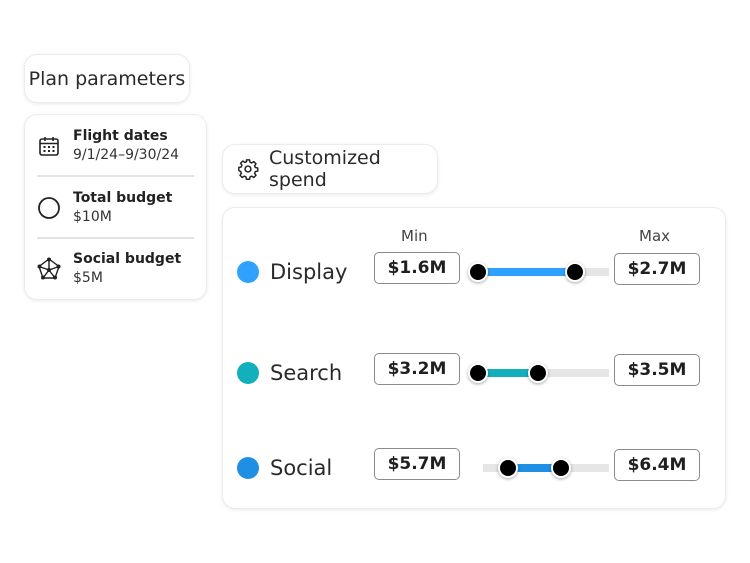 This screenshot has width=750, height=563. I want to click on param-label: Flight dates, so click(120, 136).